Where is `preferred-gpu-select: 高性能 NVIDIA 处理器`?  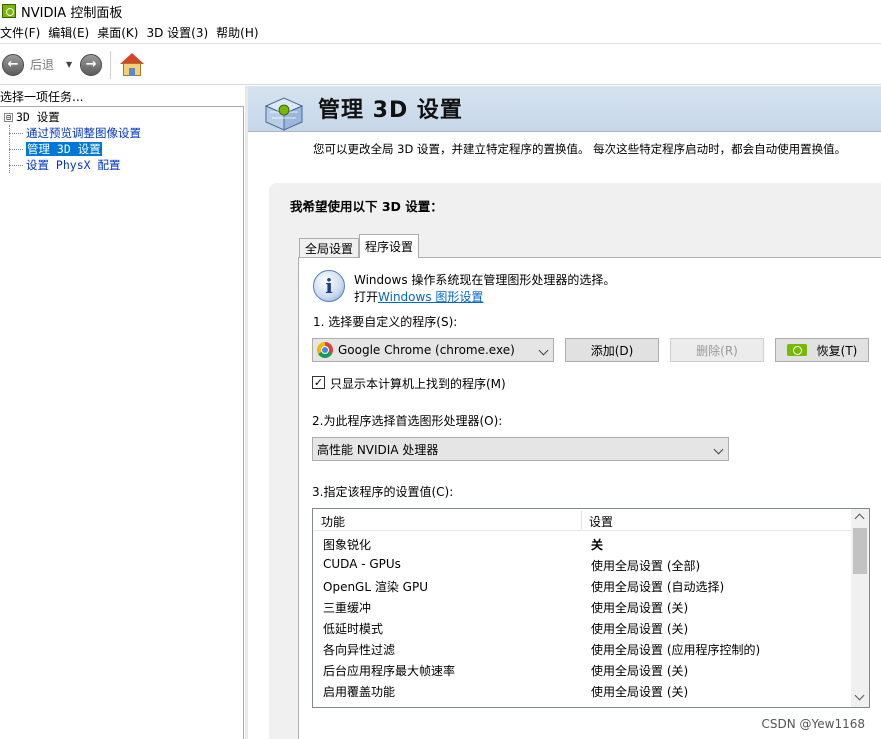
preferred-gpu-select: 高性能 NVIDIA 处理器 is located at coordinates (520, 449).